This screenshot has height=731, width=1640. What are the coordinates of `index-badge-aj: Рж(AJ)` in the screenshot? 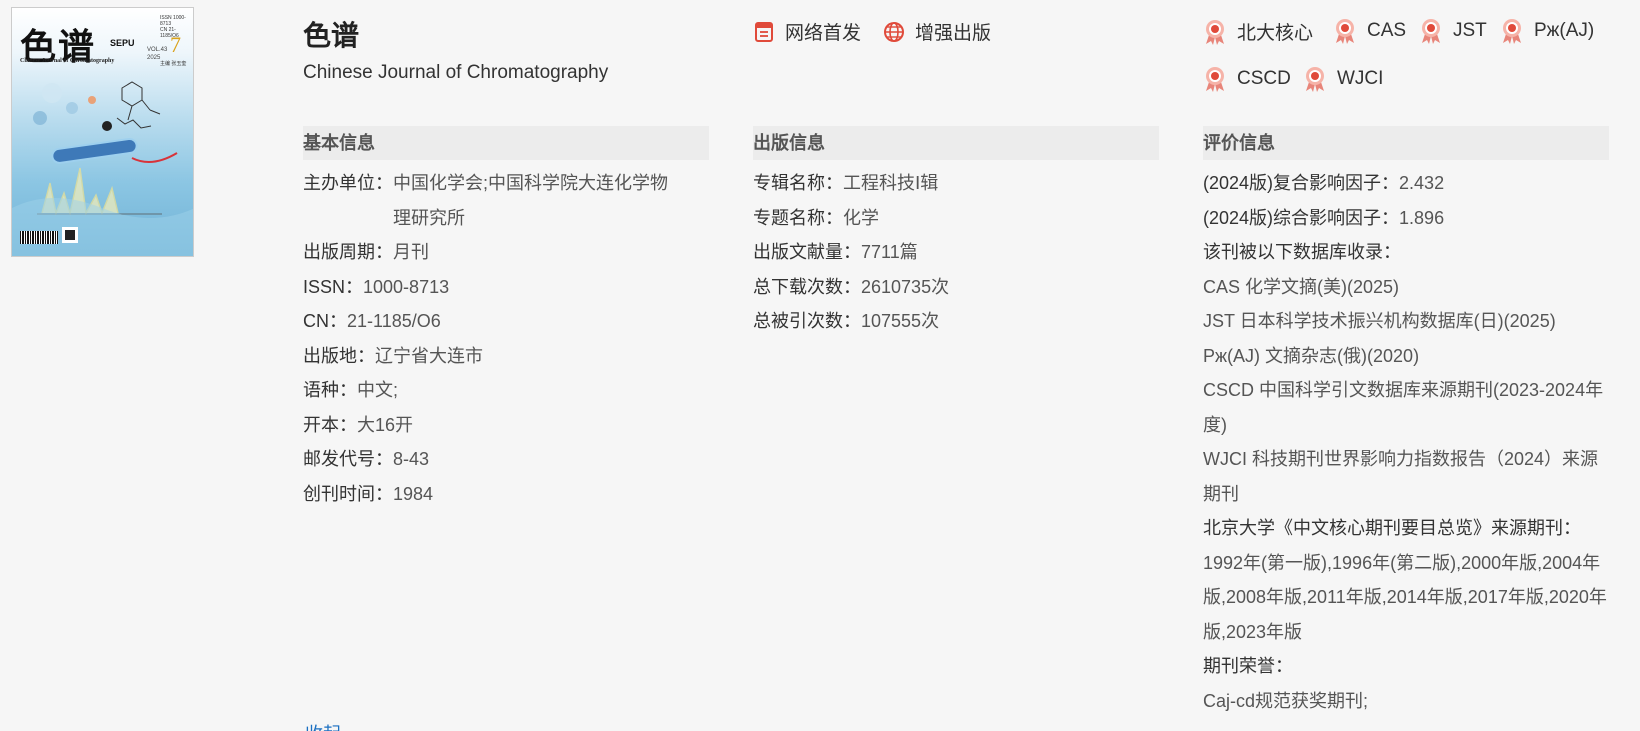 It's located at (1547, 31).